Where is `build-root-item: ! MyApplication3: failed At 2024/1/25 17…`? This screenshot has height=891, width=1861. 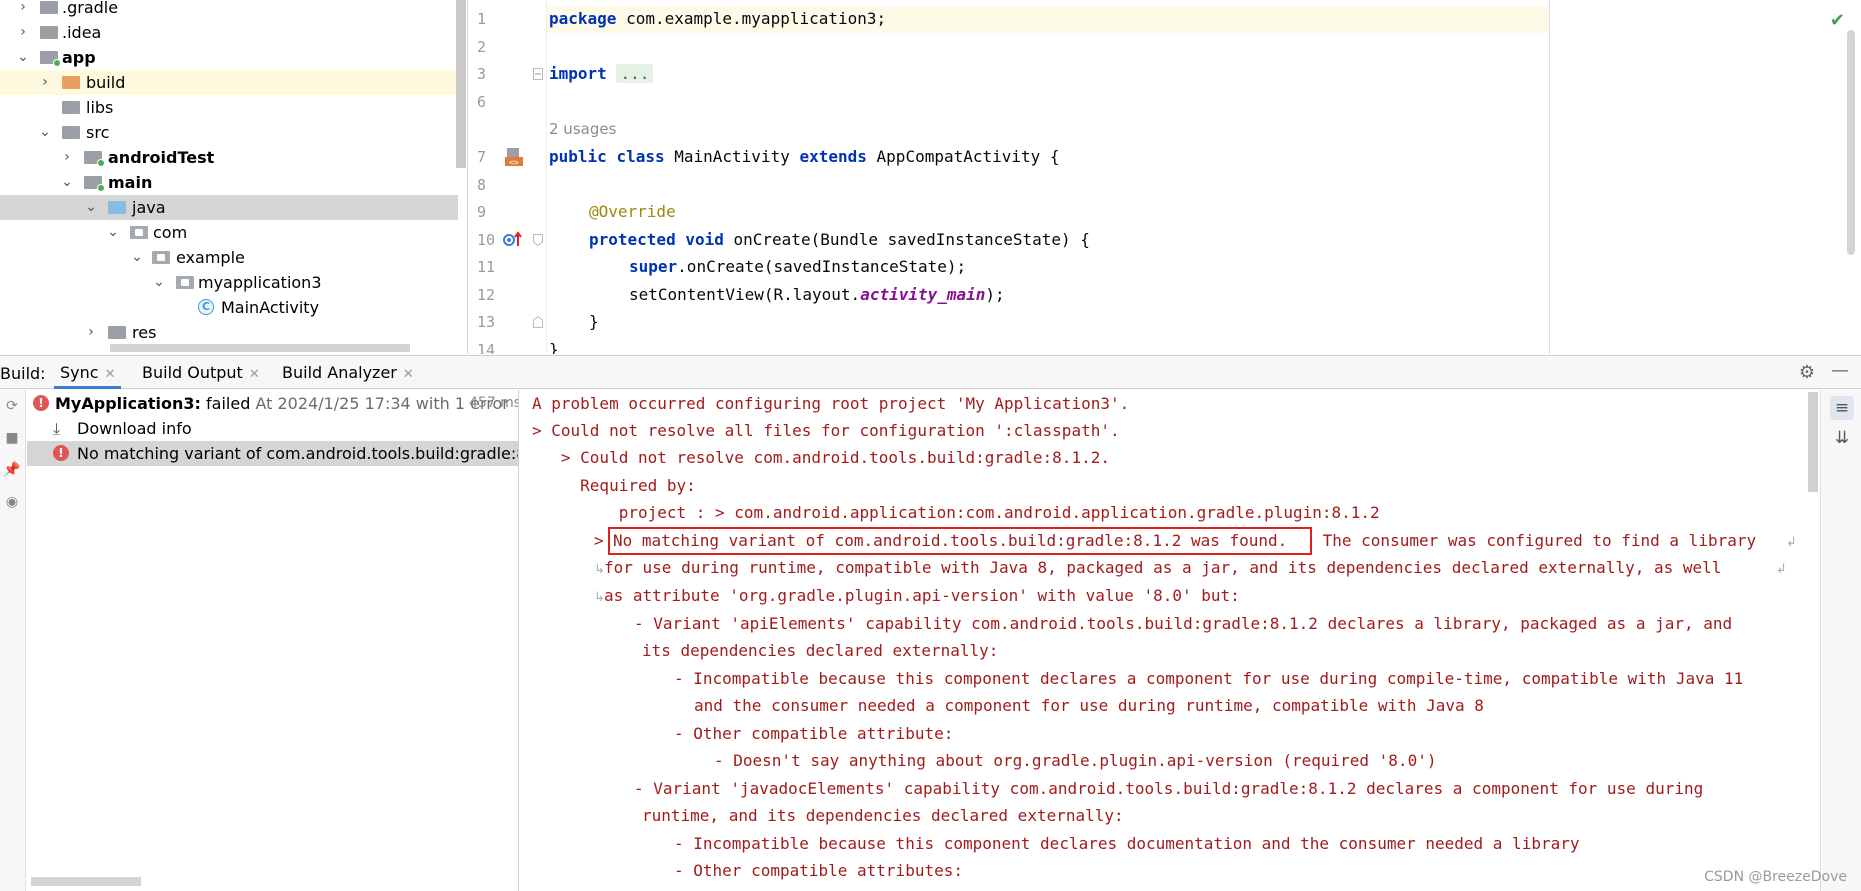 build-root-item: ! MyApplication3: failed At 2024/1/25 17… is located at coordinates (272, 403).